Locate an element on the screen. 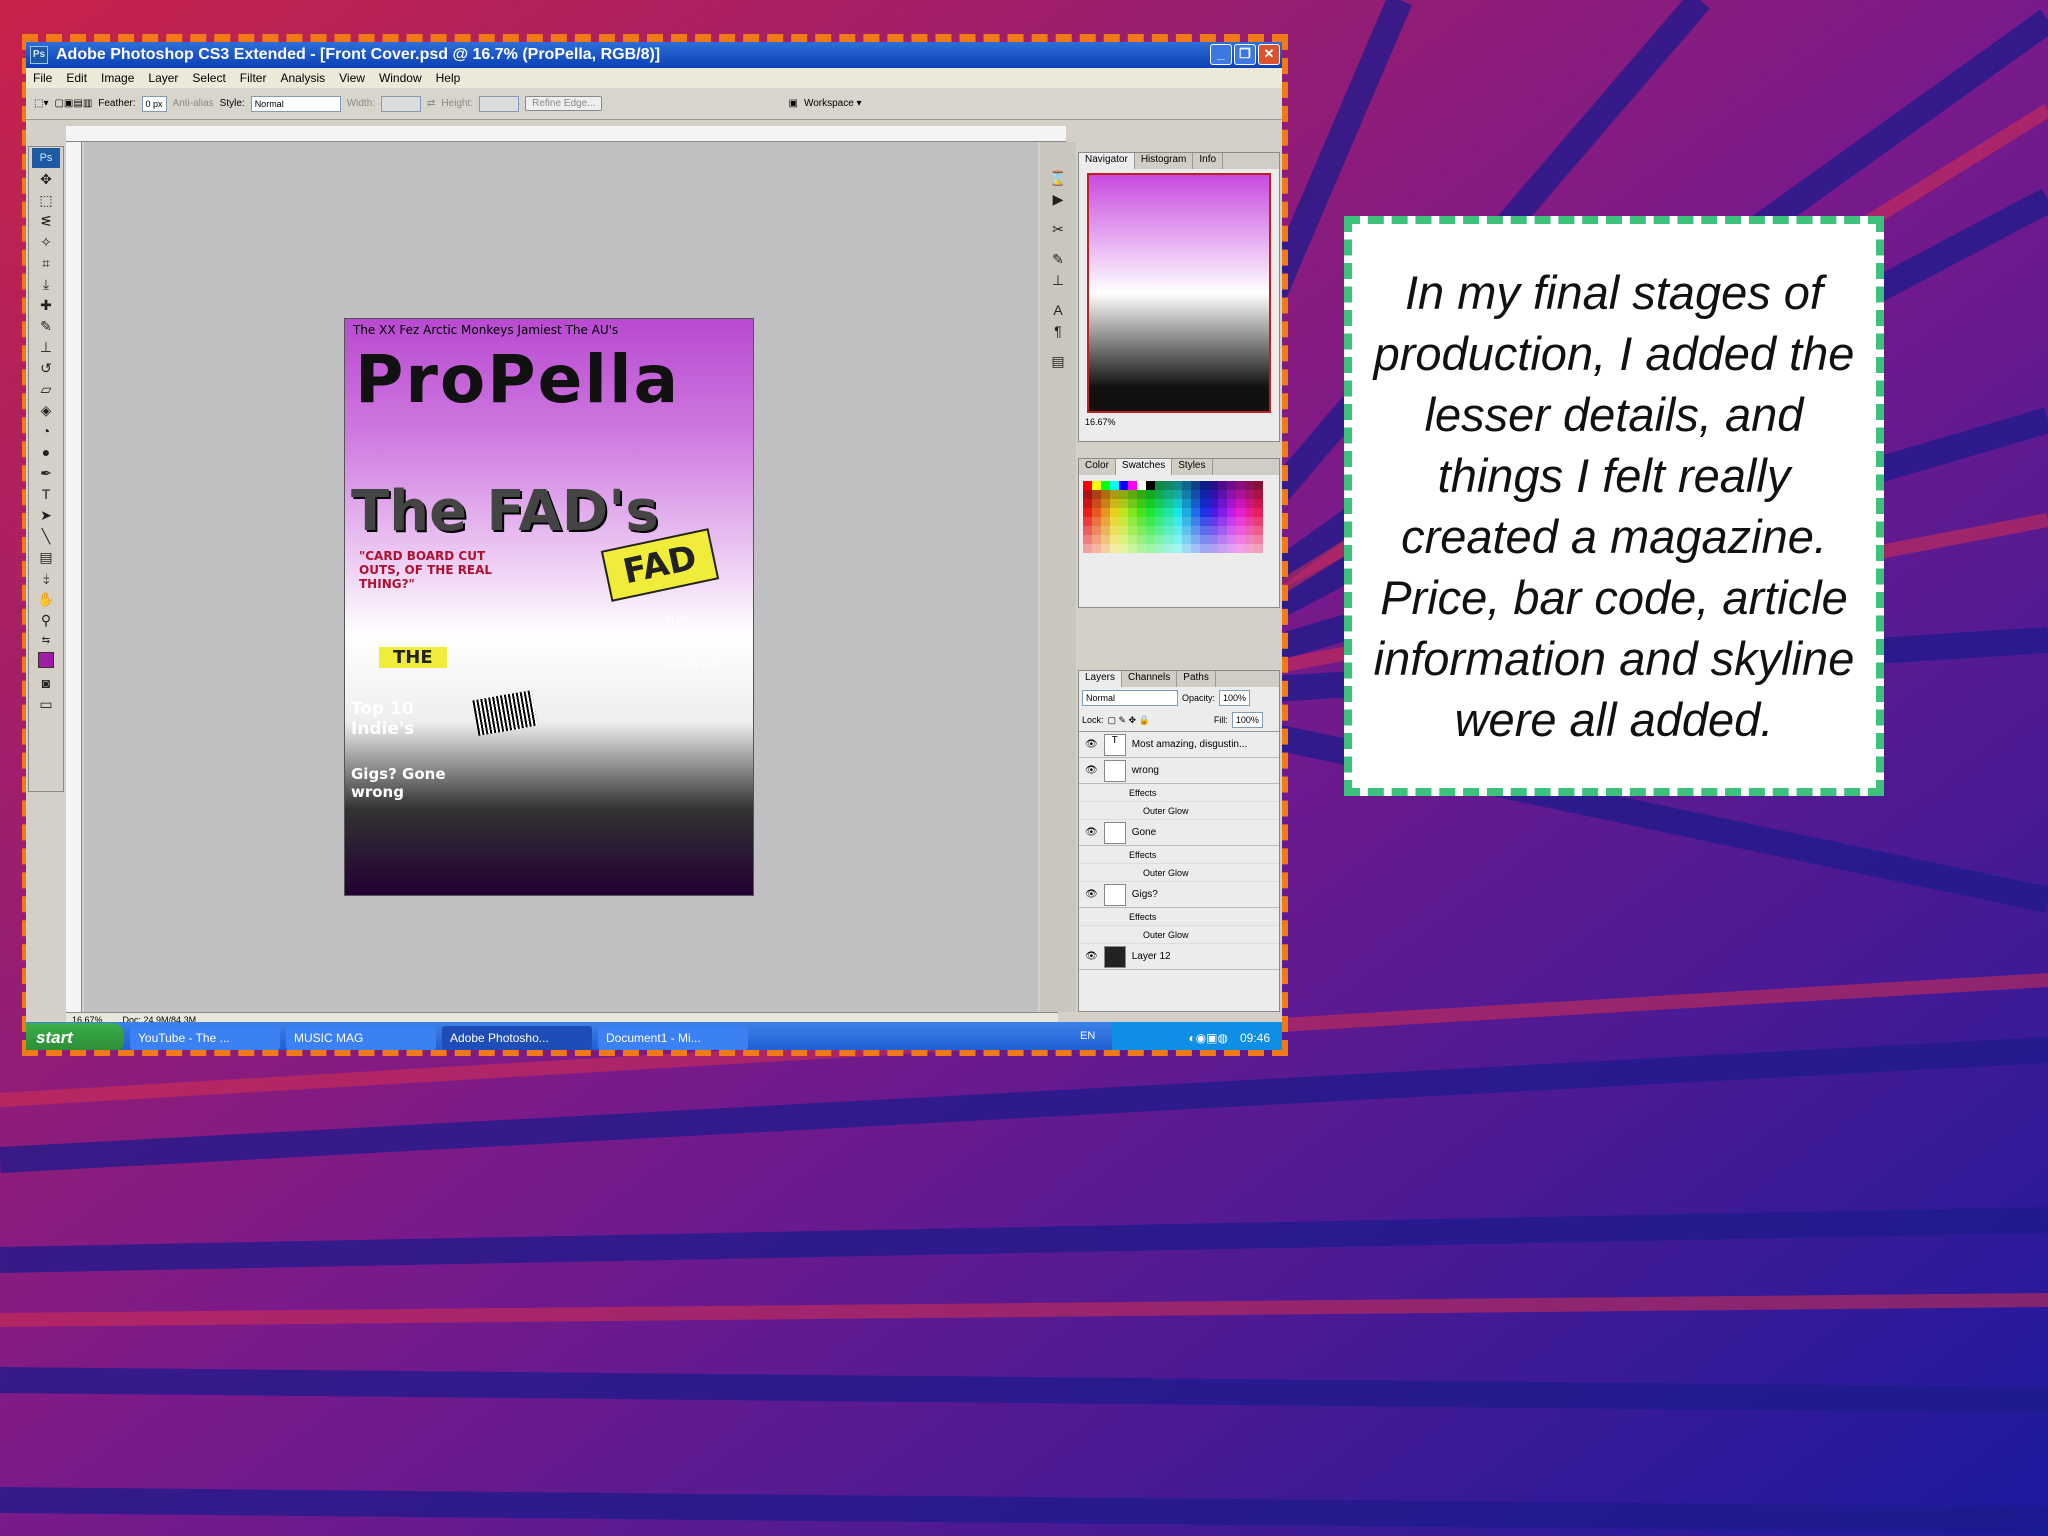  actions-panel-icon: ▶ is located at coordinates (1058, 199).